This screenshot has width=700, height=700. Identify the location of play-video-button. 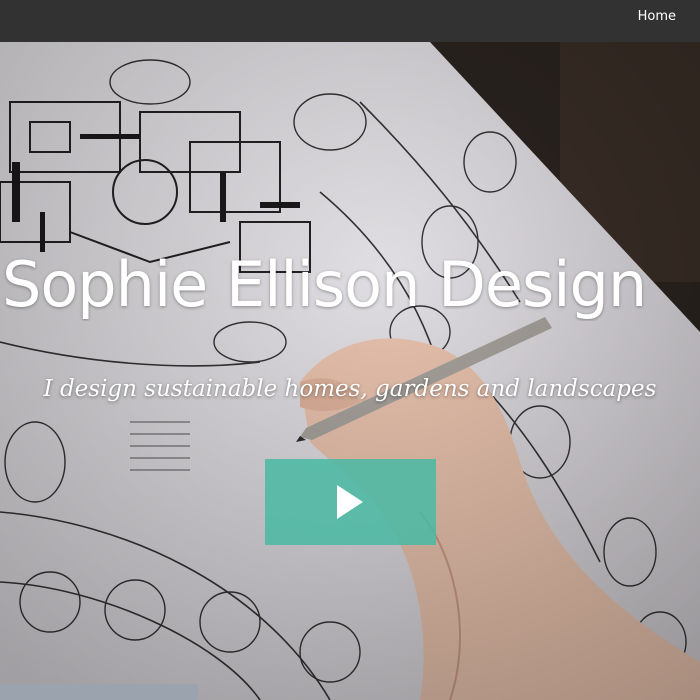
(350, 502).